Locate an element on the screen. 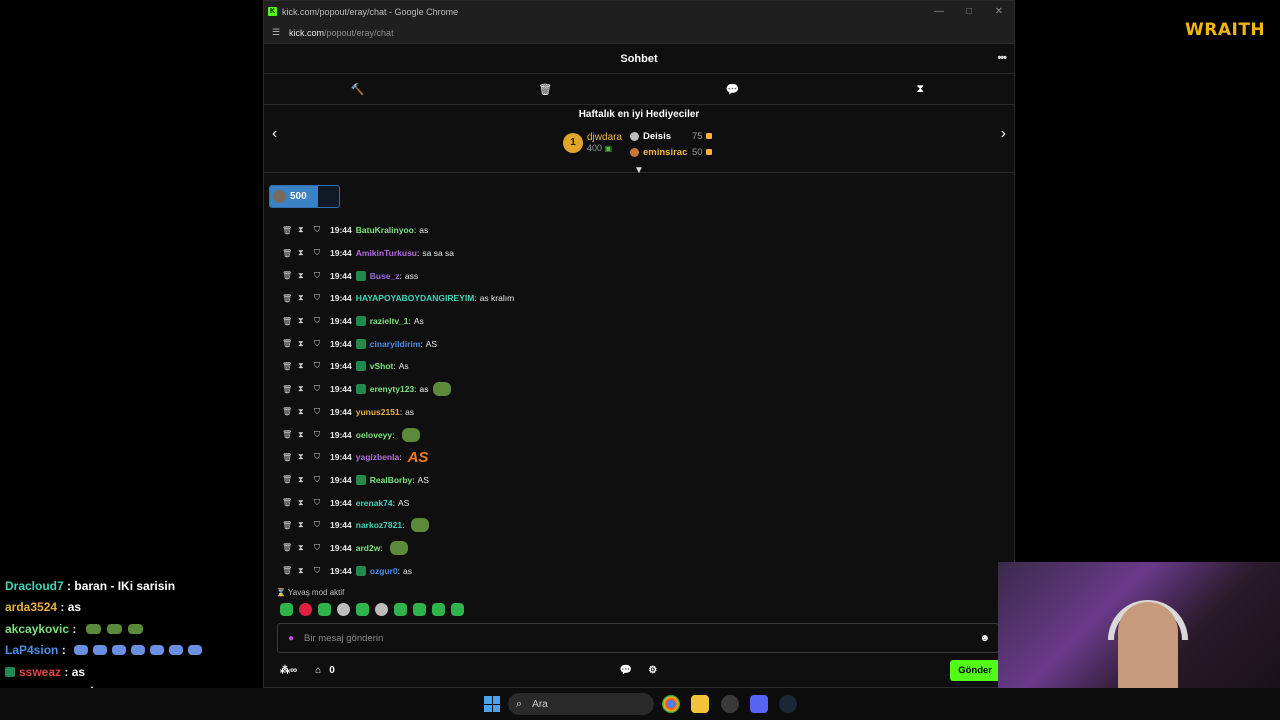  chrome-icon is located at coordinates (671, 704).